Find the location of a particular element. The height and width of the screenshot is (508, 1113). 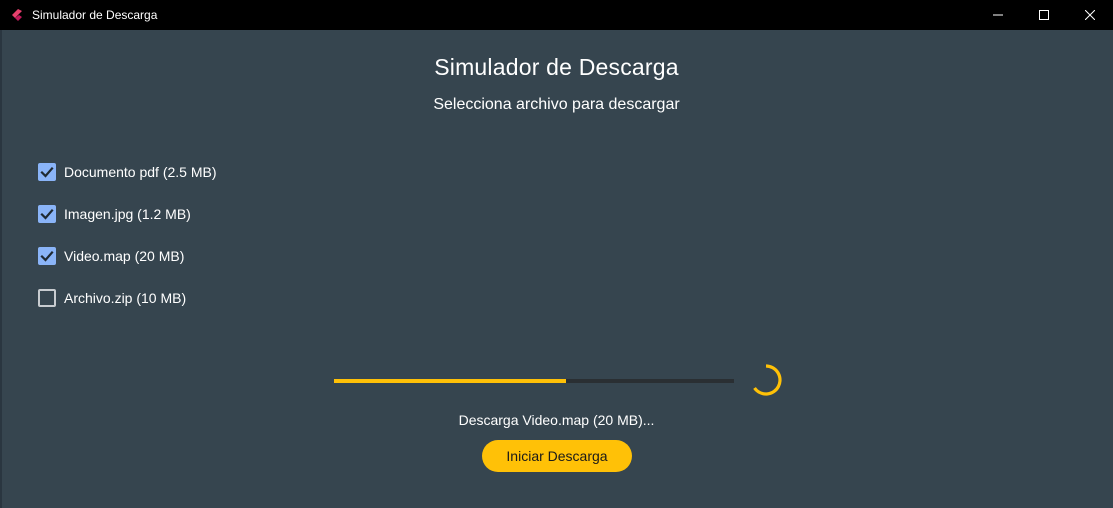

window-controls is located at coordinates (1044, 15).